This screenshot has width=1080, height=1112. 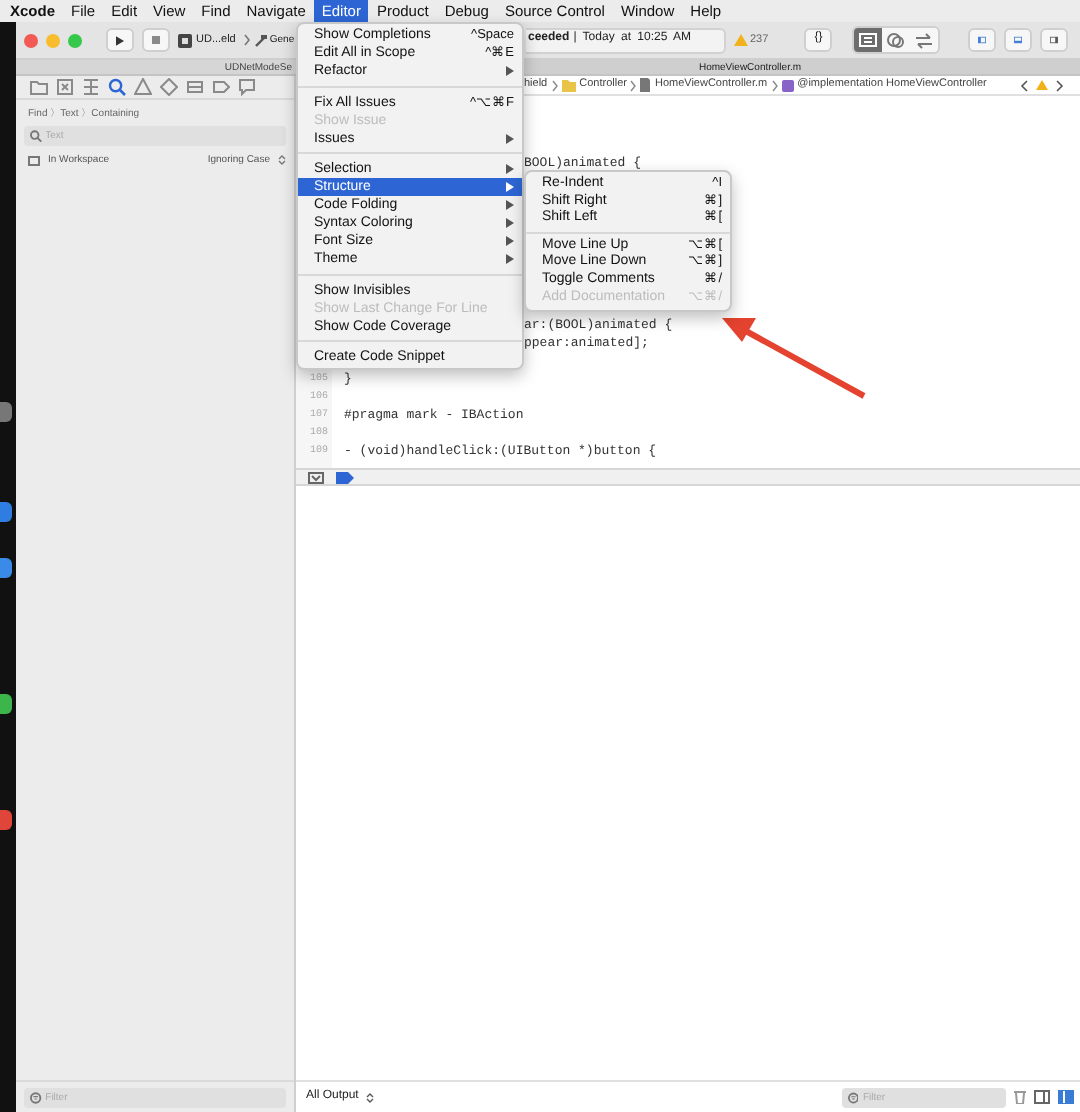 I want to click on debug-area-toggle-icon, so click(x=316, y=477).